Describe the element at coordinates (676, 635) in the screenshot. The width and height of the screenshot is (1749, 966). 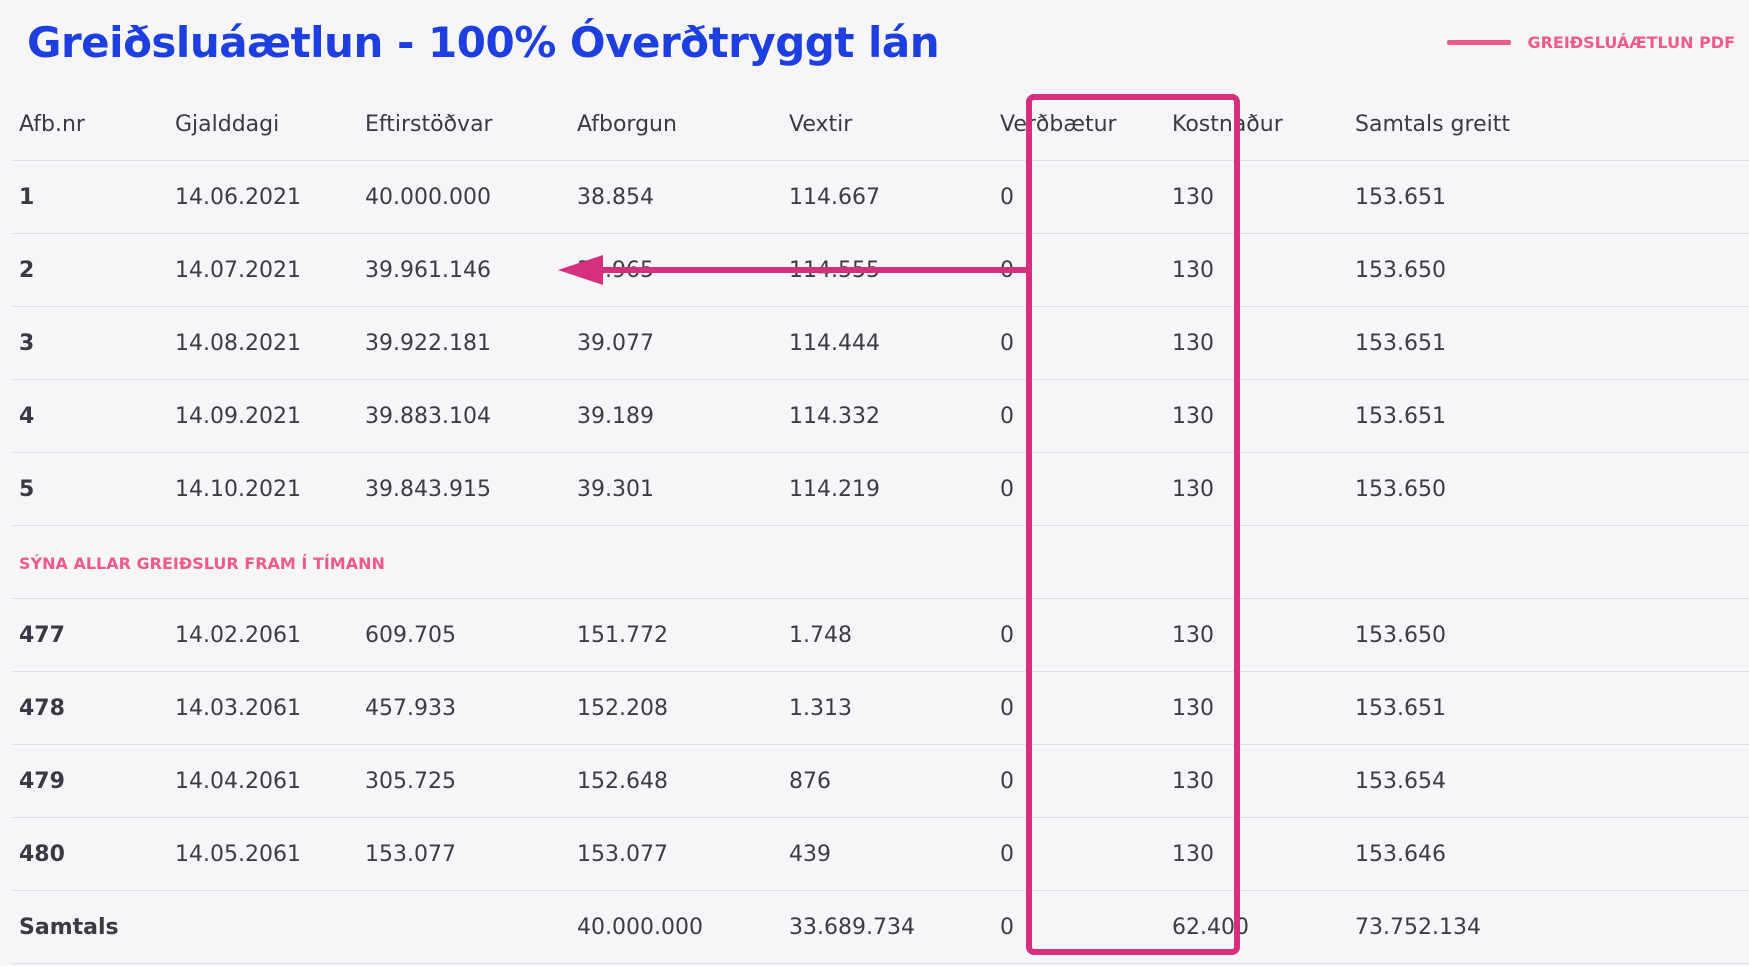
I see `cell-afborgun: 151.772` at that location.